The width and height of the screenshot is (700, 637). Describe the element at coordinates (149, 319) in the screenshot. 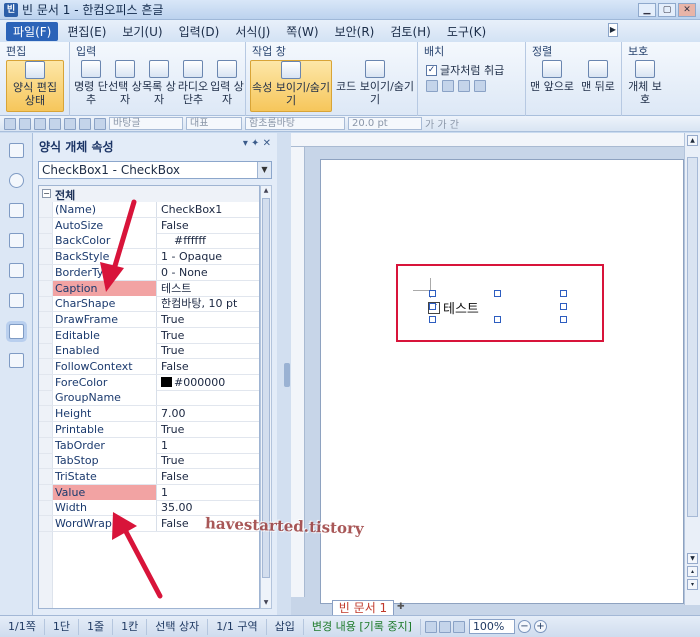

I see `property-row: DrawFrame True` at that location.